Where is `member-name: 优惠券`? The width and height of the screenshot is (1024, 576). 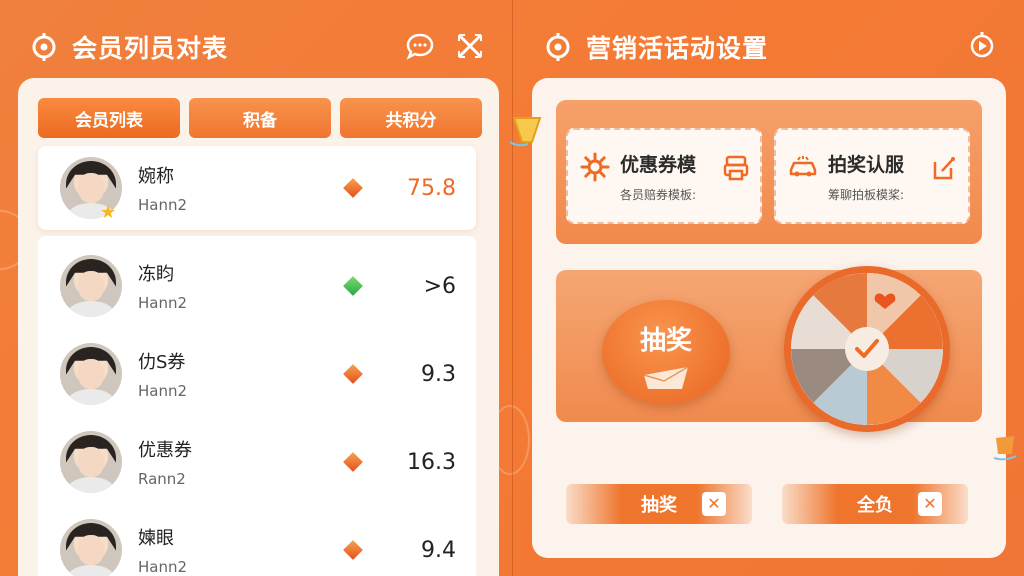 member-name: 优惠券 is located at coordinates (165, 450).